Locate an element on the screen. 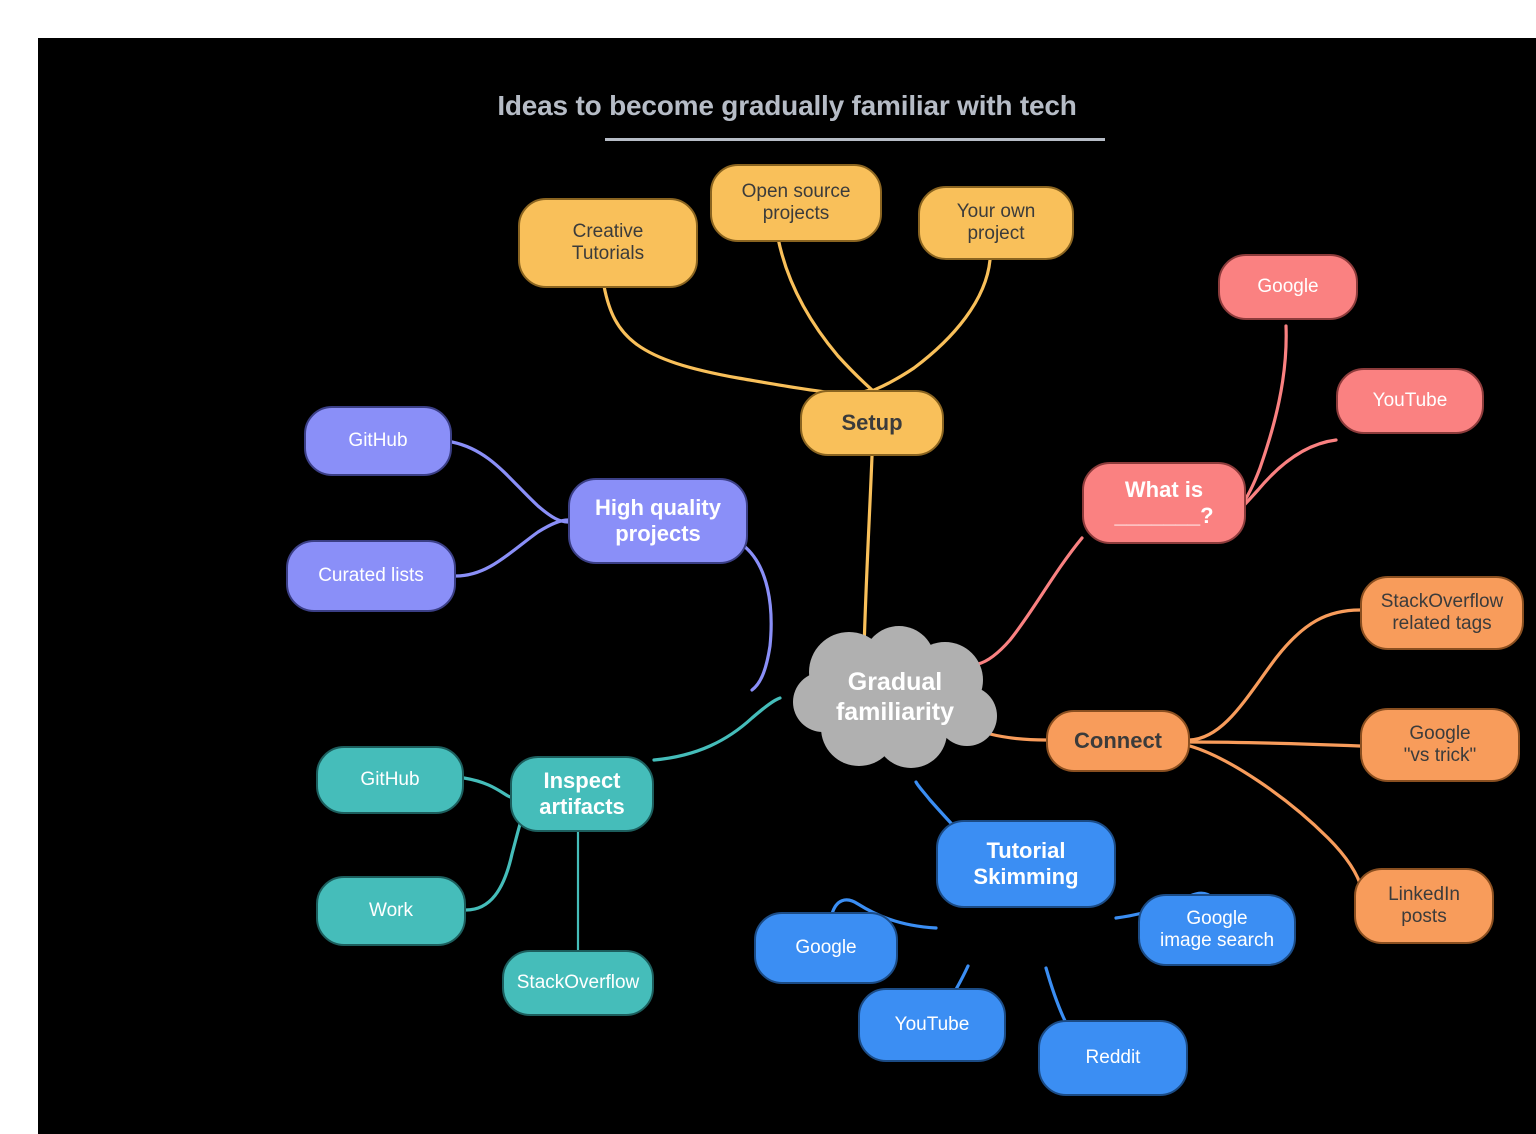  node-high-quality-projects: High quality projects is located at coordinates (658, 521).